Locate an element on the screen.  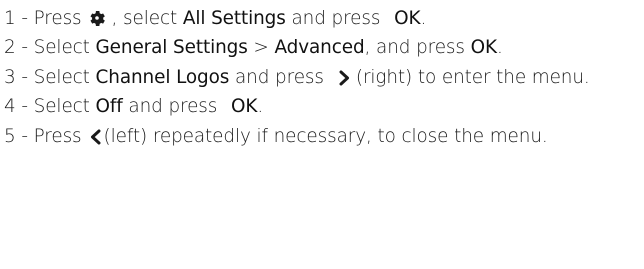
step-number: 3 - is located at coordinates (16, 77).